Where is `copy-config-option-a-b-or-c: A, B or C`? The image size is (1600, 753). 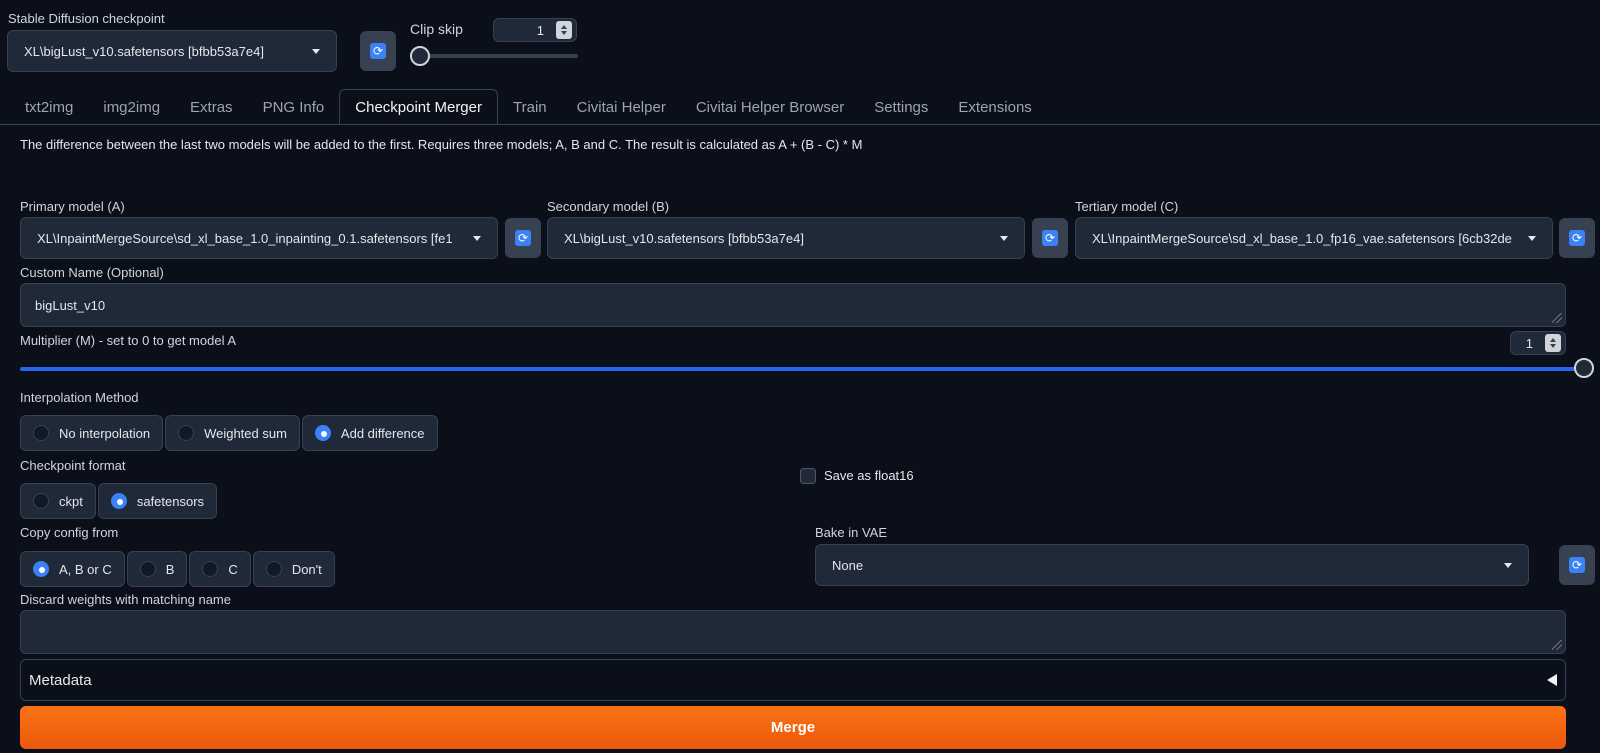 copy-config-option-a-b-or-c: A, B or C is located at coordinates (72, 569).